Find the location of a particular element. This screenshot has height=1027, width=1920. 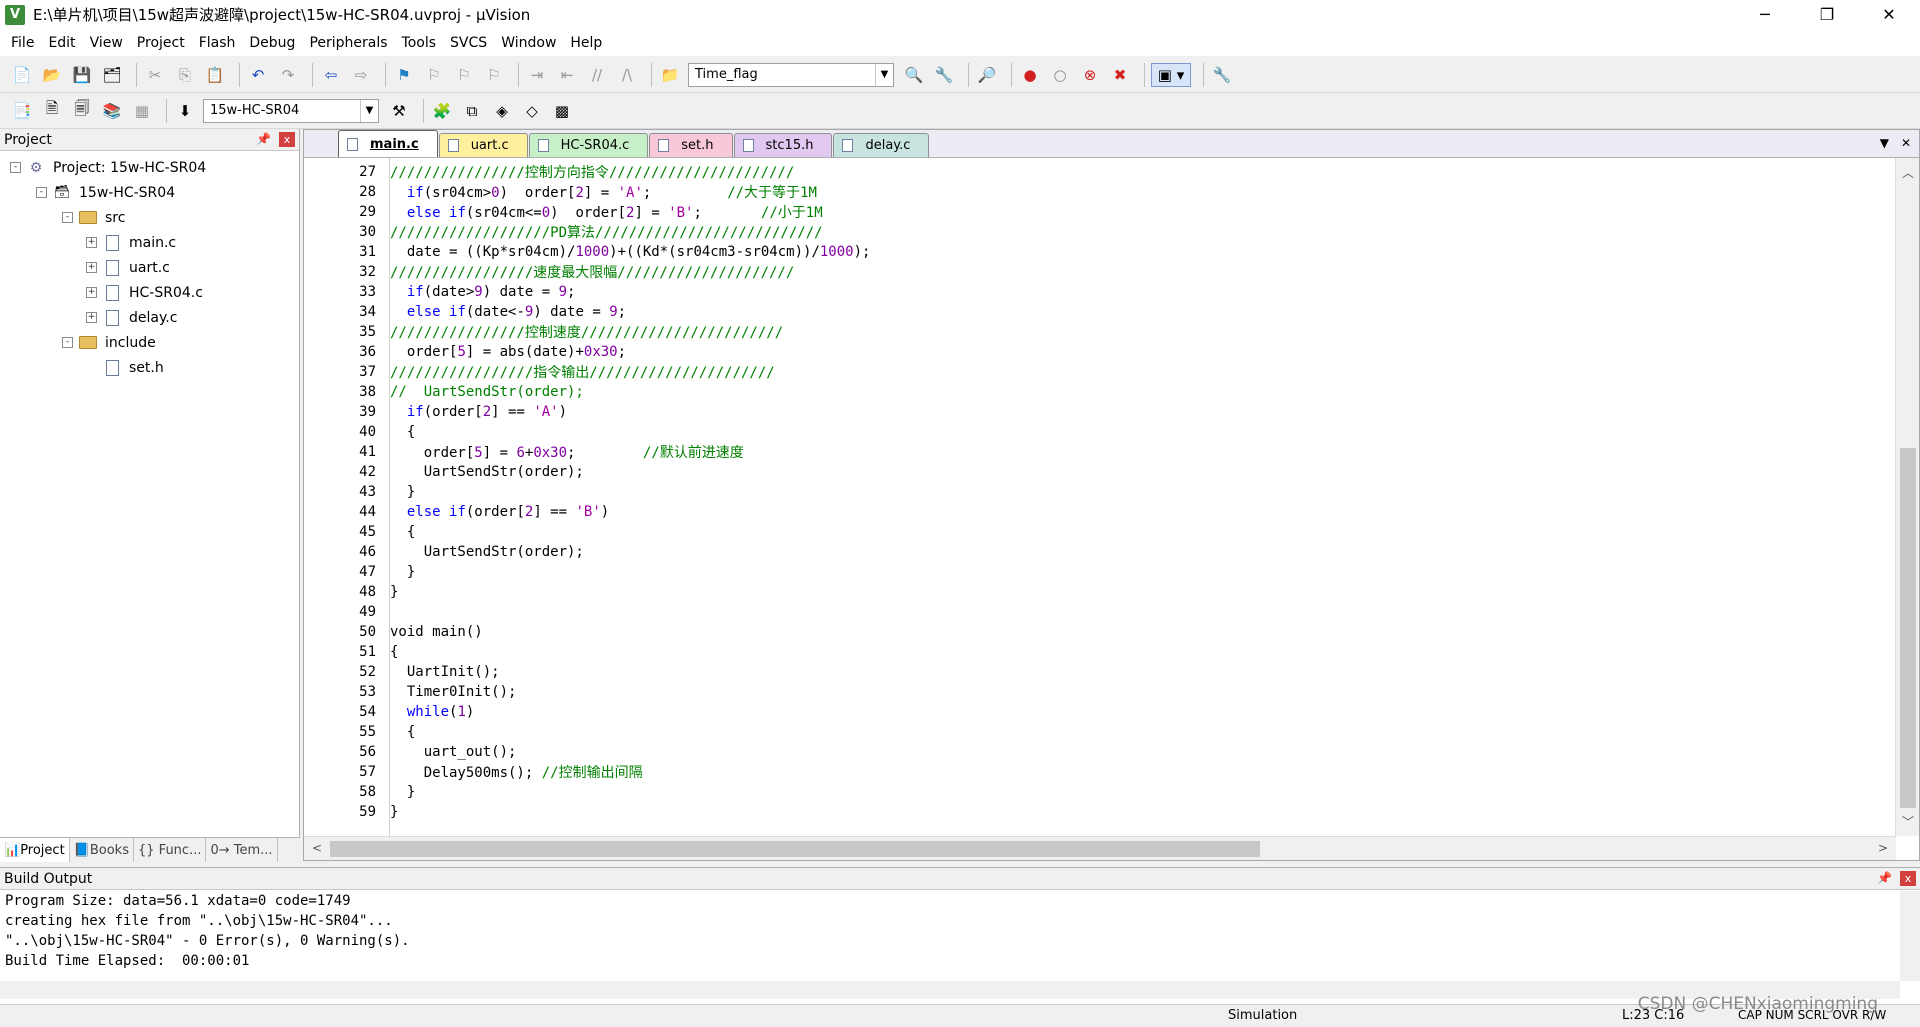

rebuild-icon: 🗐 is located at coordinates (82, 111).